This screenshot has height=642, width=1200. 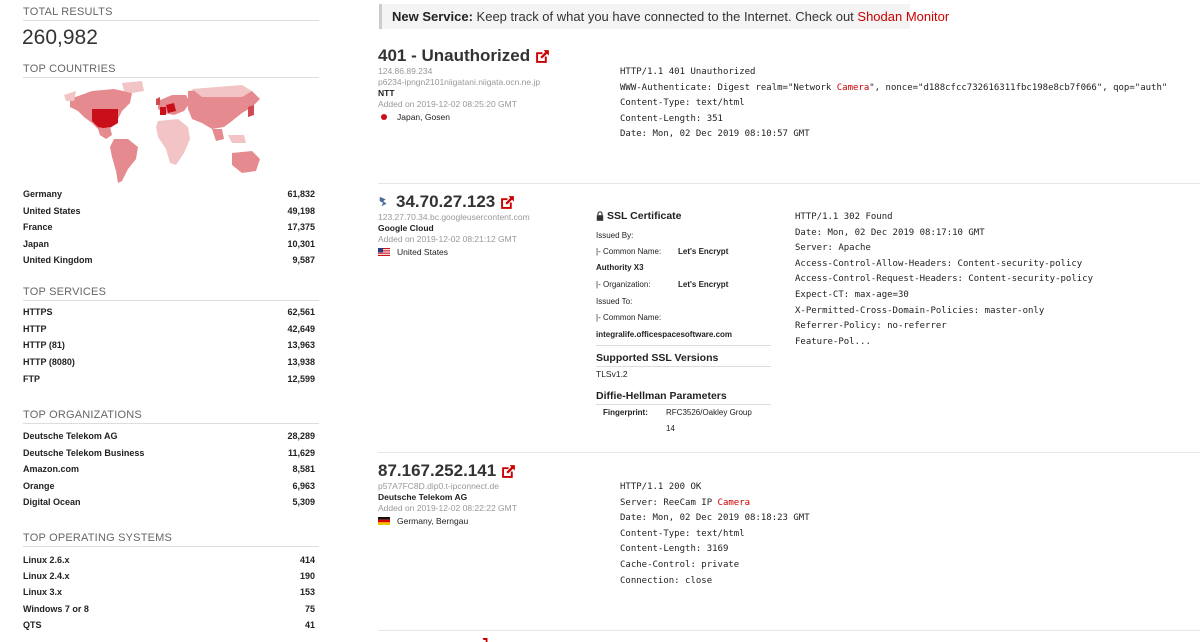 What do you see at coordinates (454, 217) in the screenshot?
I see `result-hostname: 123.27.70.34.bc.googleusercontent.com` at bounding box center [454, 217].